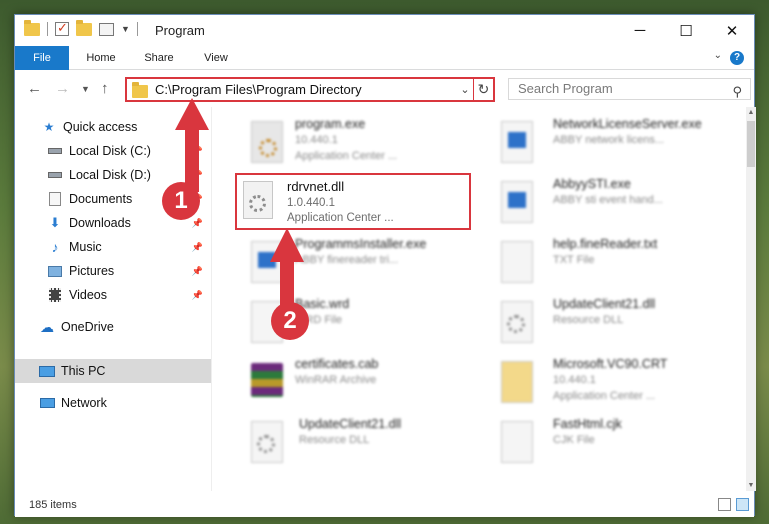  What do you see at coordinates (181, 201) in the screenshot?
I see `step-marker-1: 1` at bounding box center [181, 201].